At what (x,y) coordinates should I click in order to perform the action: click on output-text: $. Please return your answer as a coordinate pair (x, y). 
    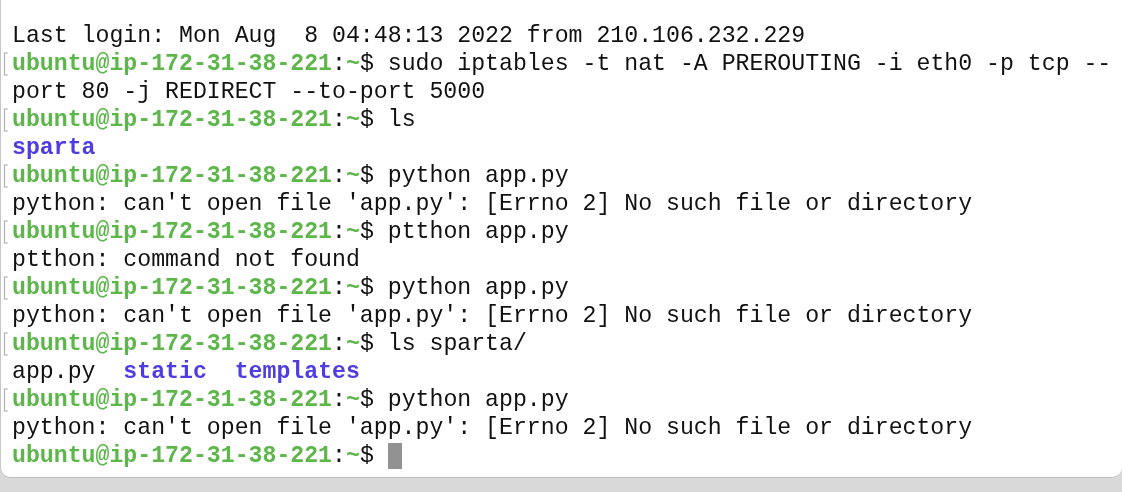
    Looking at the image, I should click on (366, 456).